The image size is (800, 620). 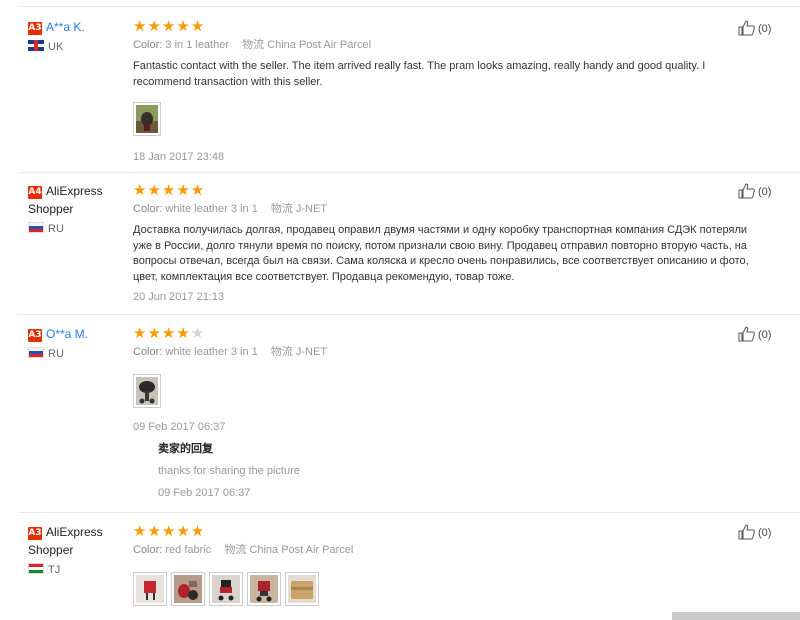 I want to click on seller-reply-date: 09 Feb 2017 06:37, so click(x=204, y=493).